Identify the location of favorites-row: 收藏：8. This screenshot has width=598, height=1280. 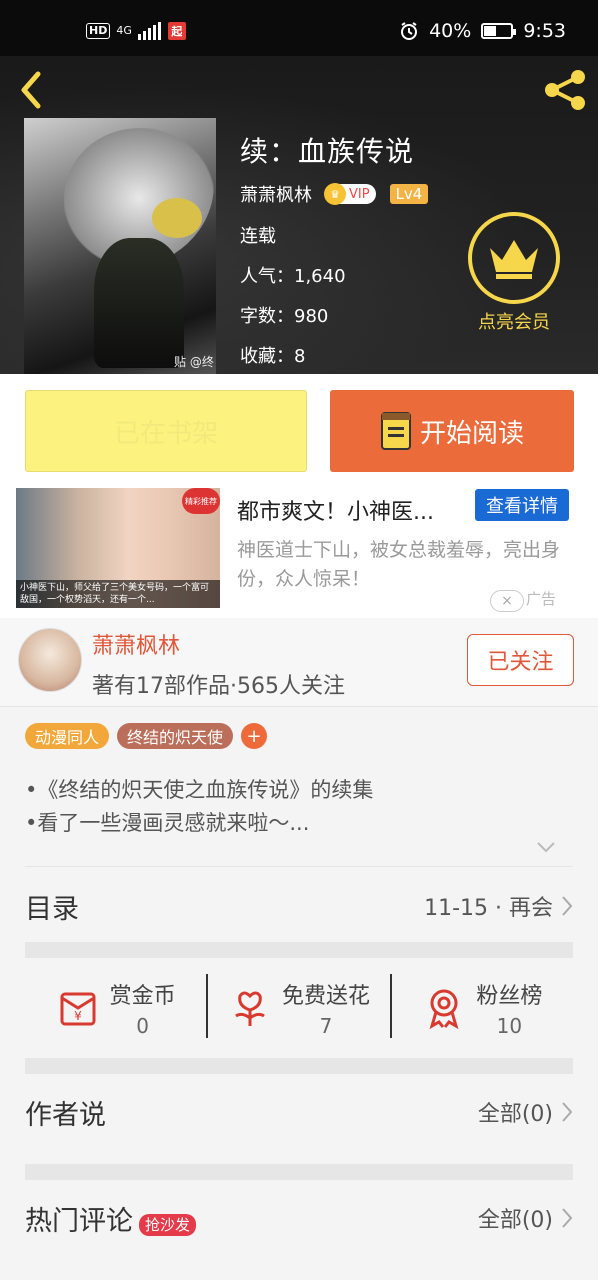
(272, 355).